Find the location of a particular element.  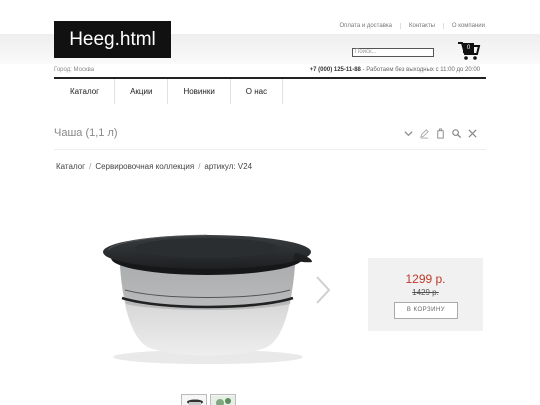

logo: Heeg.html is located at coordinates (112, 39).